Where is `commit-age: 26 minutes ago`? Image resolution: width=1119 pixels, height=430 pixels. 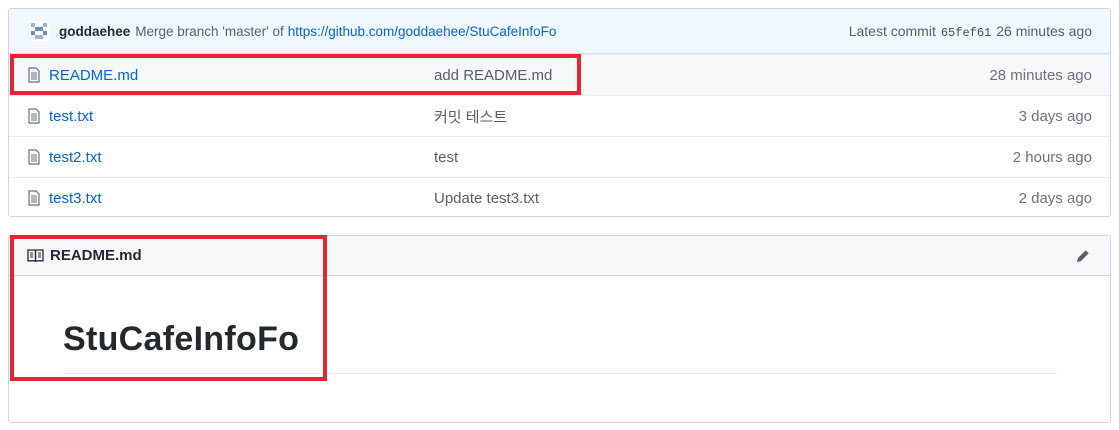 commit-age: 26 minutes ago is located at coordinates (1044, 30).